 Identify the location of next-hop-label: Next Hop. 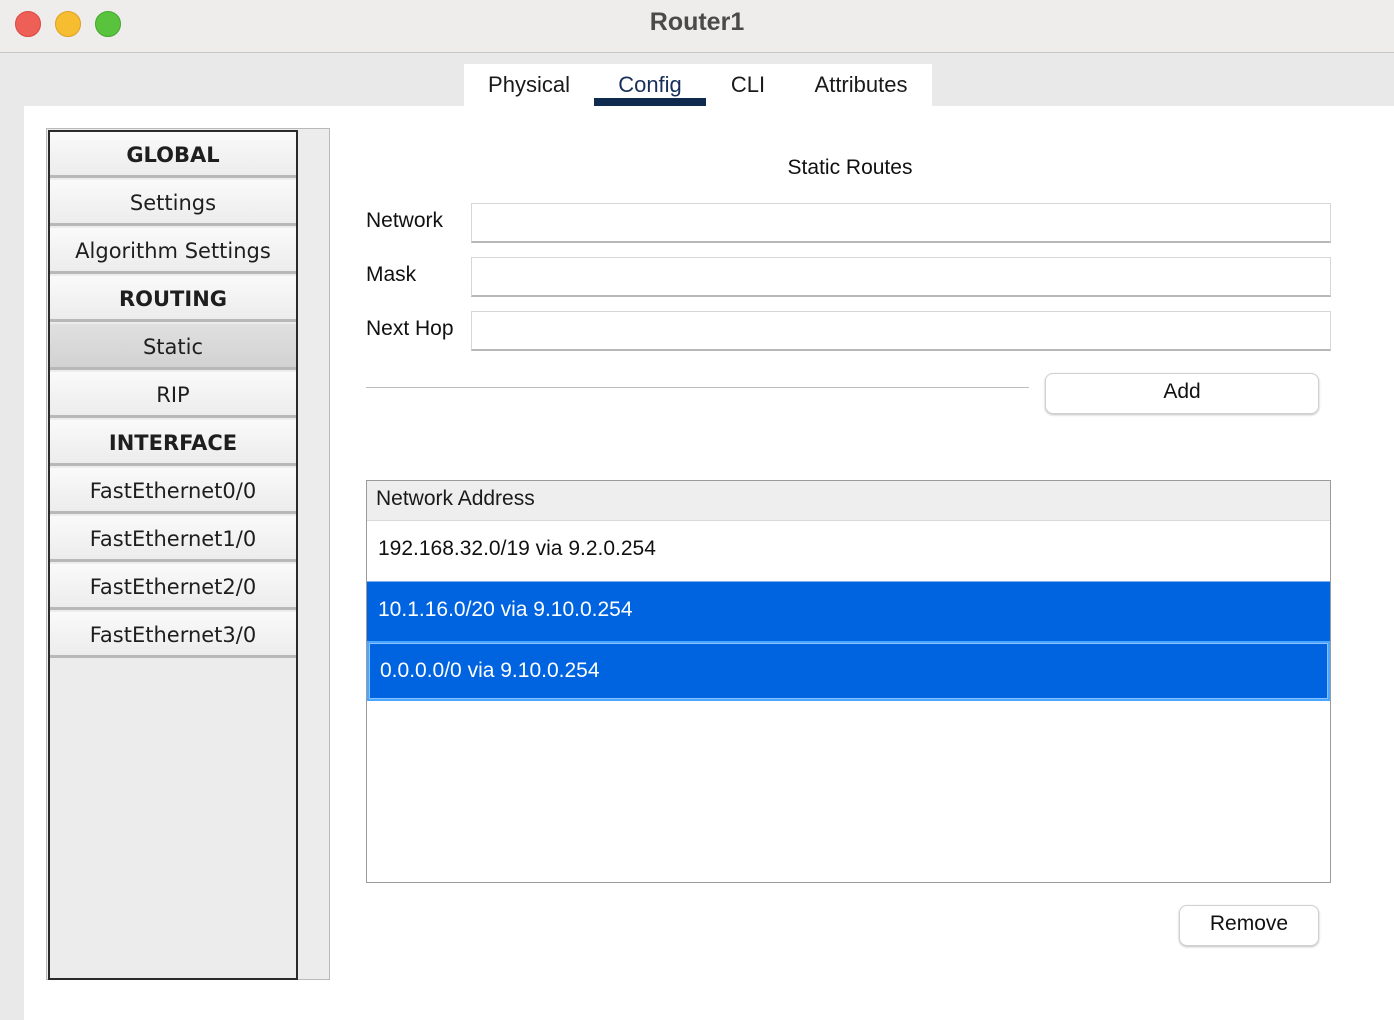
(410, 328).